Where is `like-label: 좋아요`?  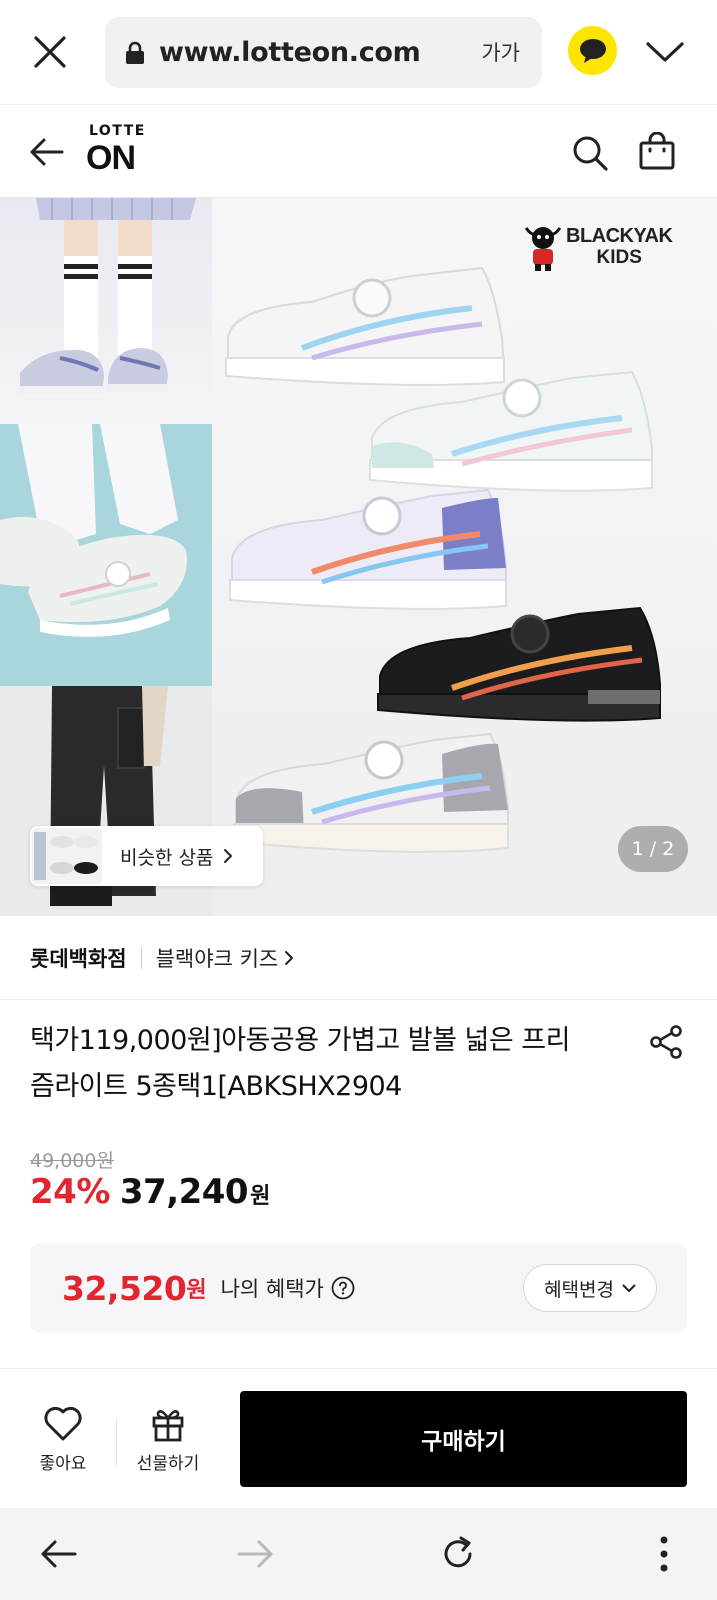
like-label: 좋아요 is located at coordinates (63, 1464).